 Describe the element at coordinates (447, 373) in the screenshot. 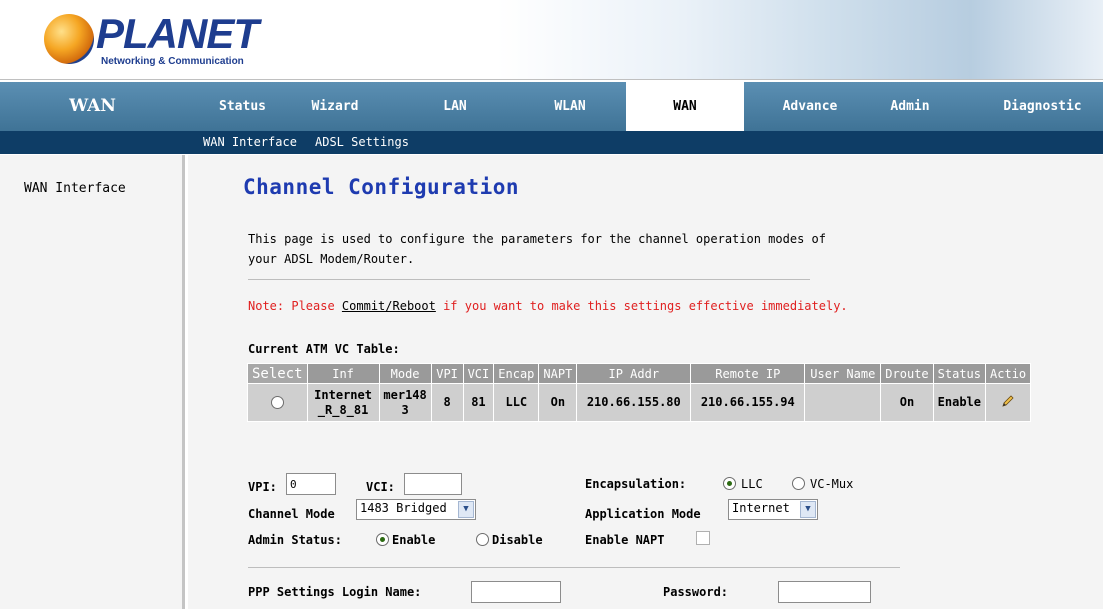

I see `col-vpi: VPI` at that location.